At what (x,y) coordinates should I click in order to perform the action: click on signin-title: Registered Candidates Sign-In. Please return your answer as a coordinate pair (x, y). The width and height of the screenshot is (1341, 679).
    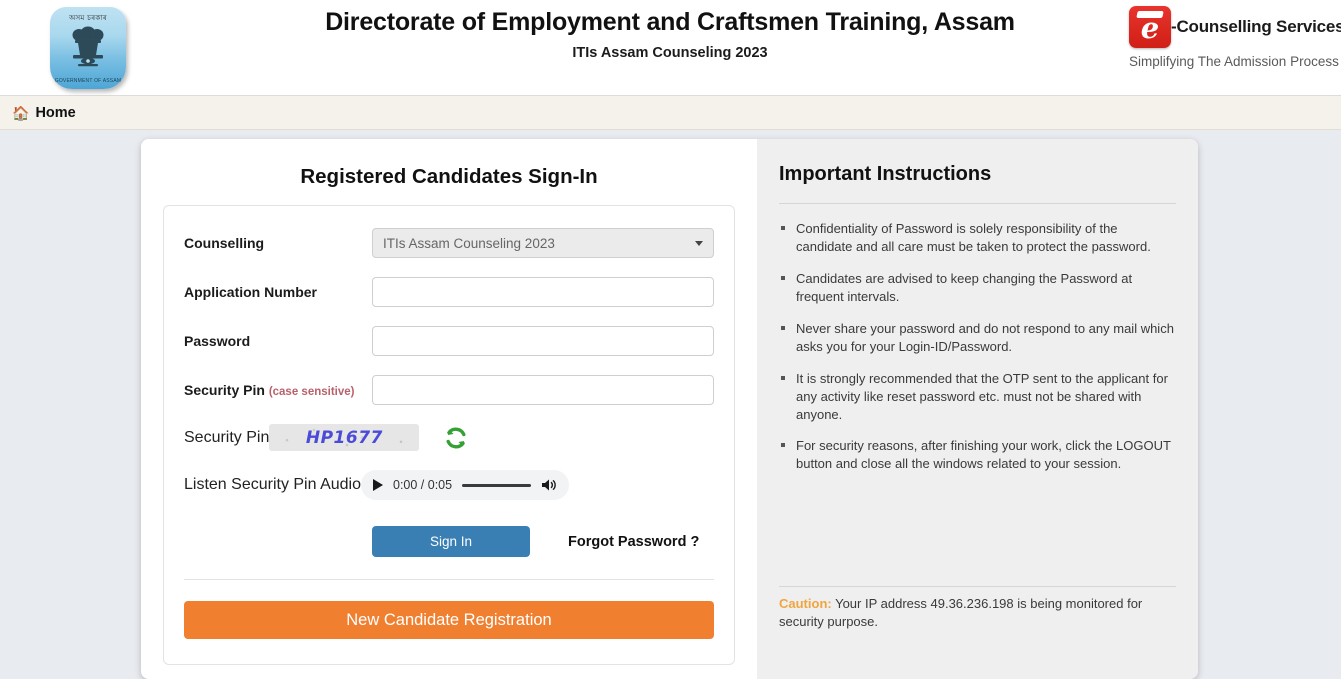
    Looking at the image, I should click on (449, 176).